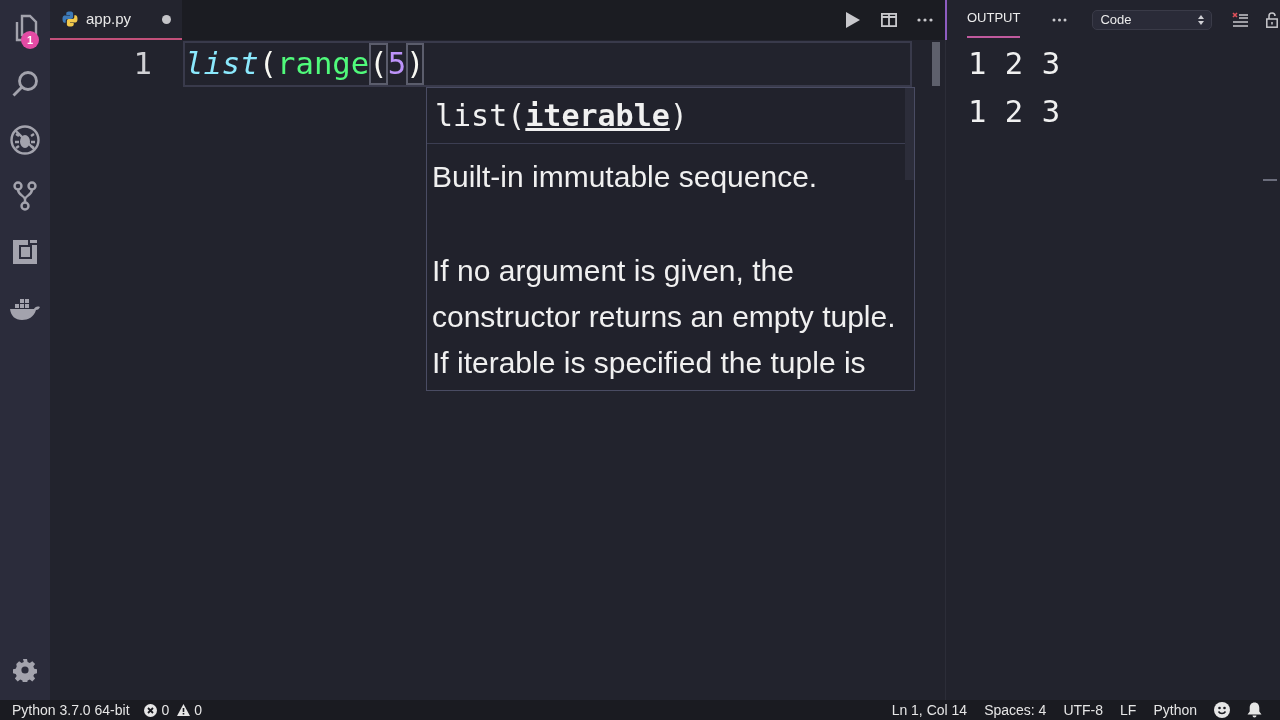 This screenshot has height=720, width=1280. Describe the element at coordinates (1272, 20) in the screenshot. I see `lock-icon` at that location.